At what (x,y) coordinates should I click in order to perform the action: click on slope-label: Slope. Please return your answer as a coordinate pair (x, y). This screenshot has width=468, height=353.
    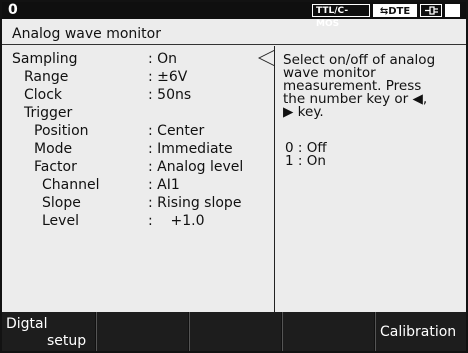
    Looking at the image, I should click on (61, 203).